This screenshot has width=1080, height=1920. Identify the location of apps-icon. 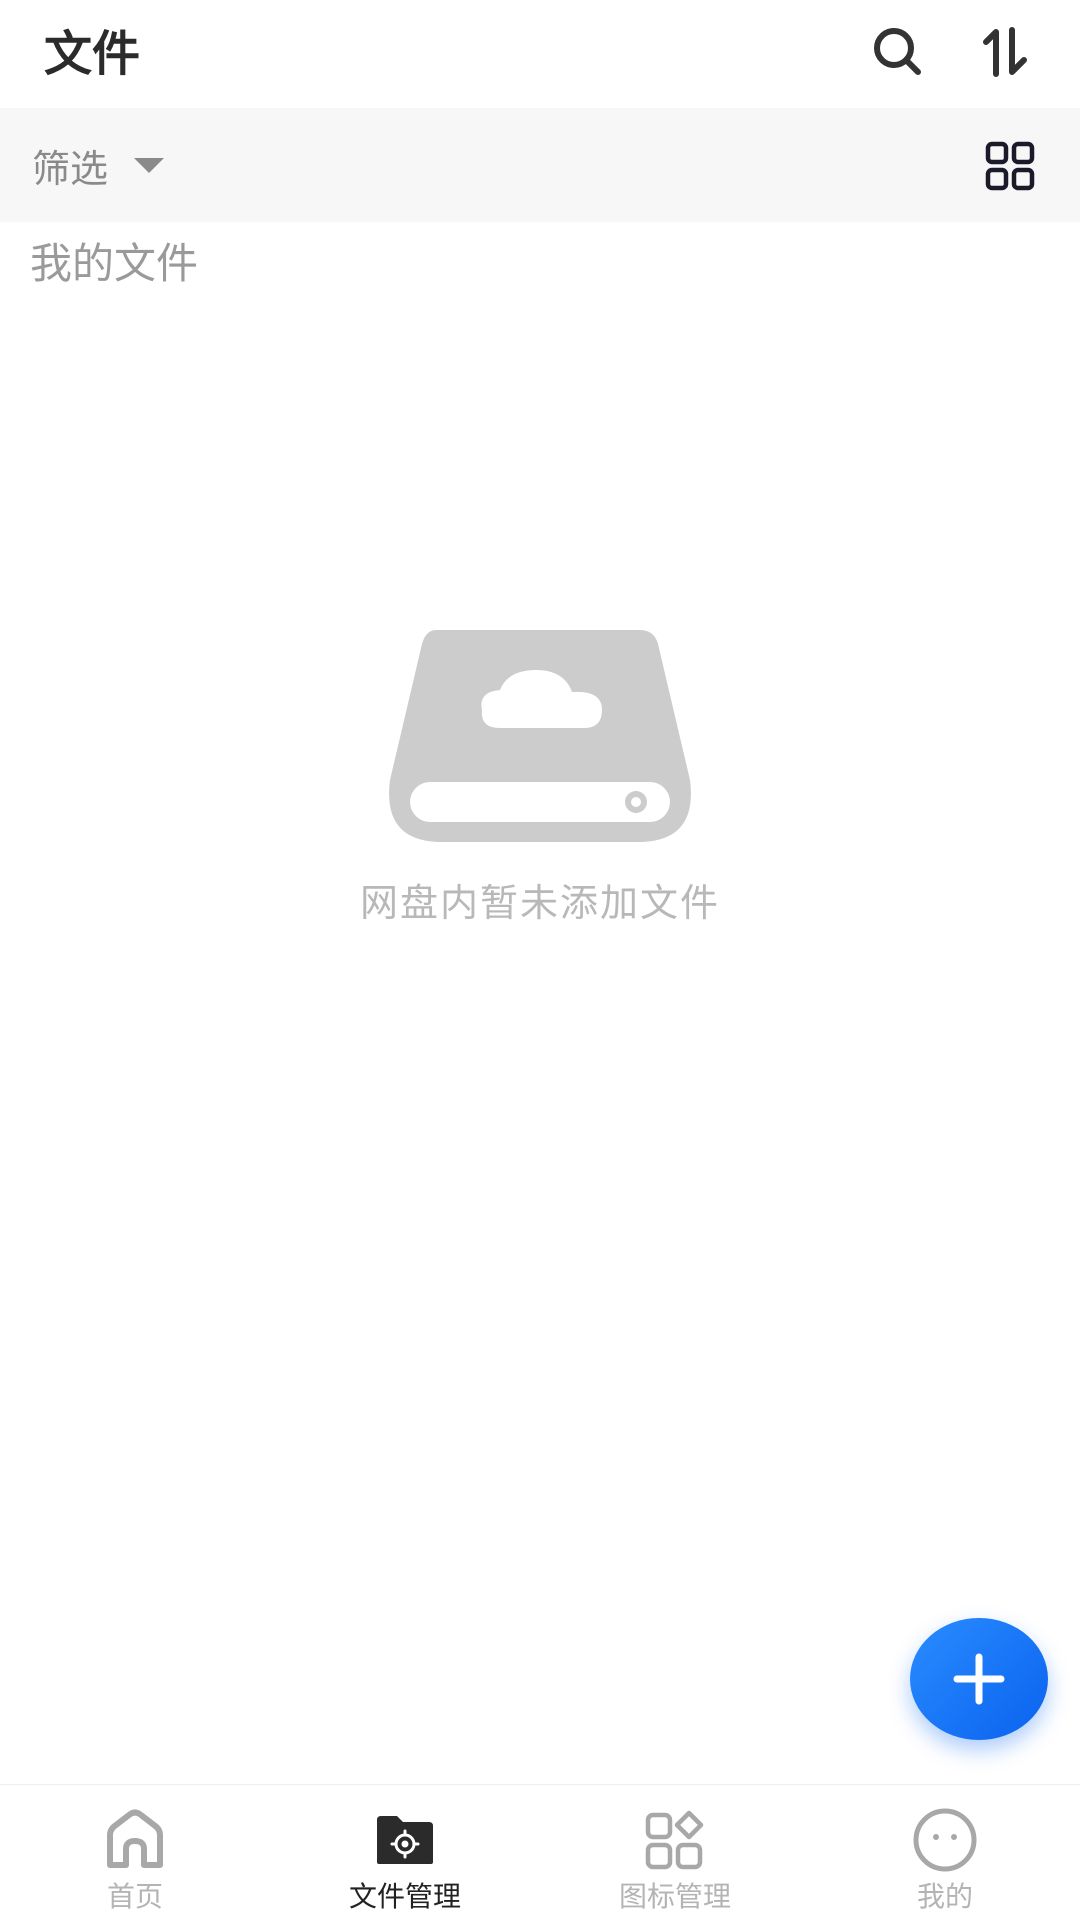
(674, 1840).